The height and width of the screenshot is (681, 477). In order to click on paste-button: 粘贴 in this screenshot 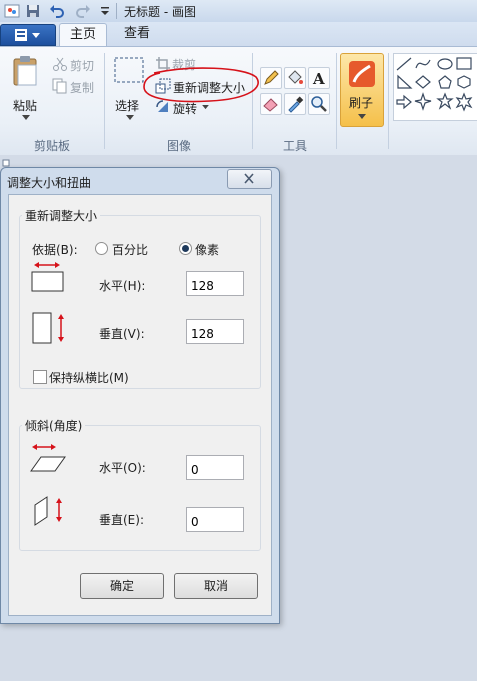, I will do `click(26, 88)`.